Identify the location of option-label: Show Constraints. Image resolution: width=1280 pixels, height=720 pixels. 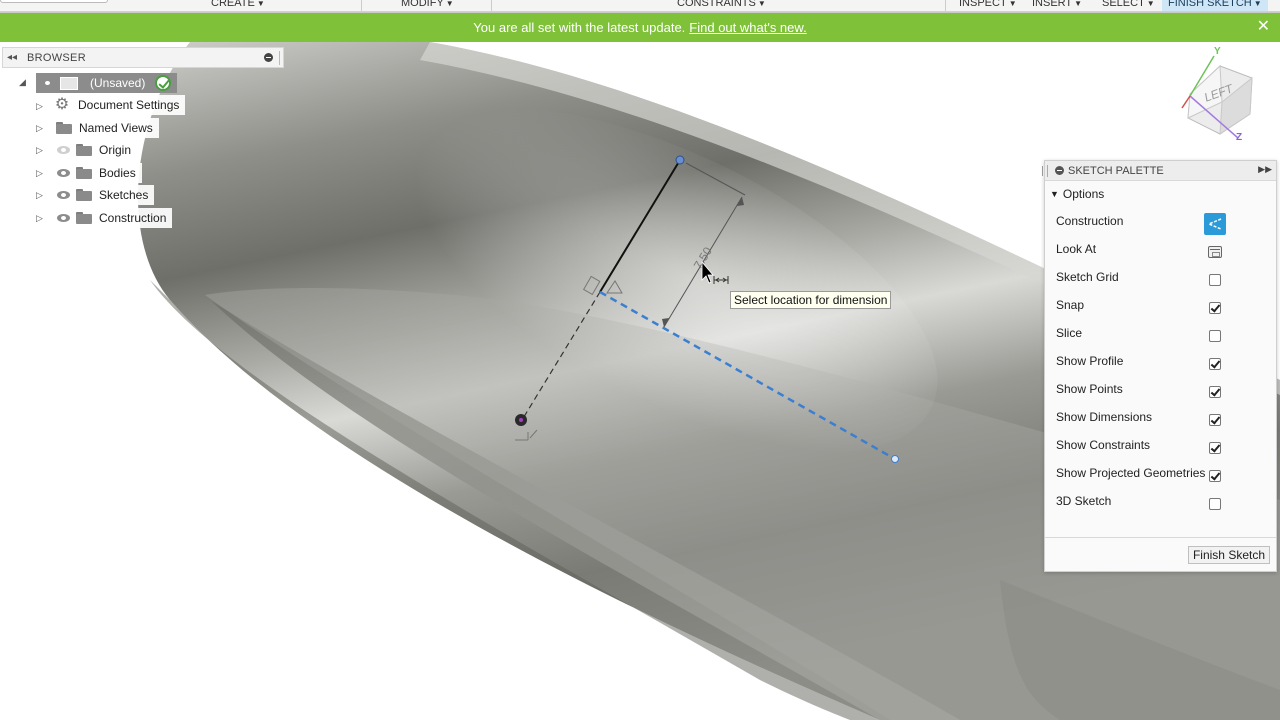
(1103, 445).